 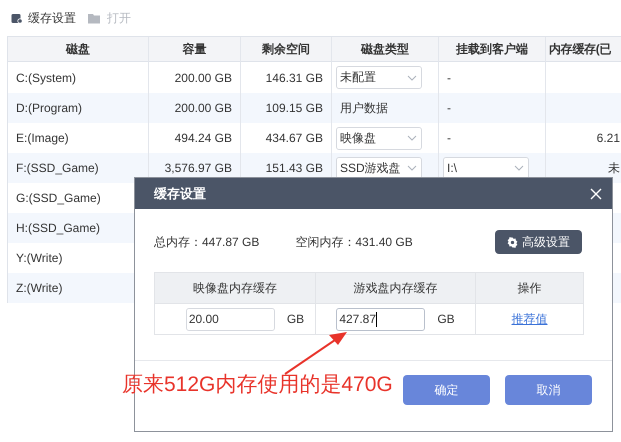 I want to click on input-field: 427.87, so click(x=381, y=319).